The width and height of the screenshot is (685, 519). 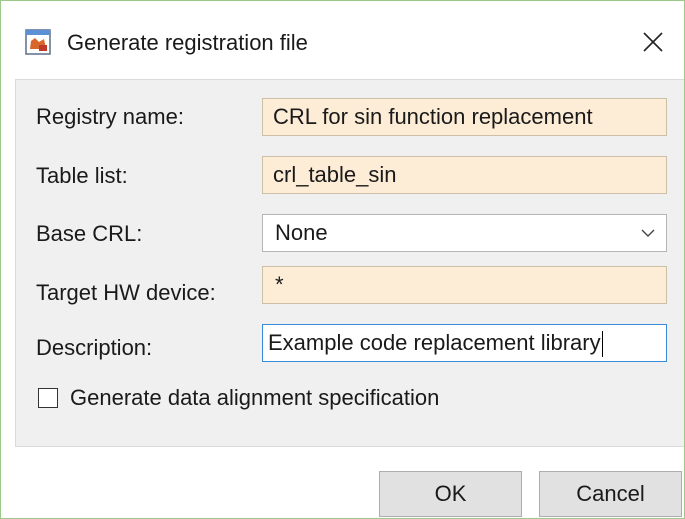 I want to click on target-hw-device-label: Target HW device:, so click(x=126, y=292).